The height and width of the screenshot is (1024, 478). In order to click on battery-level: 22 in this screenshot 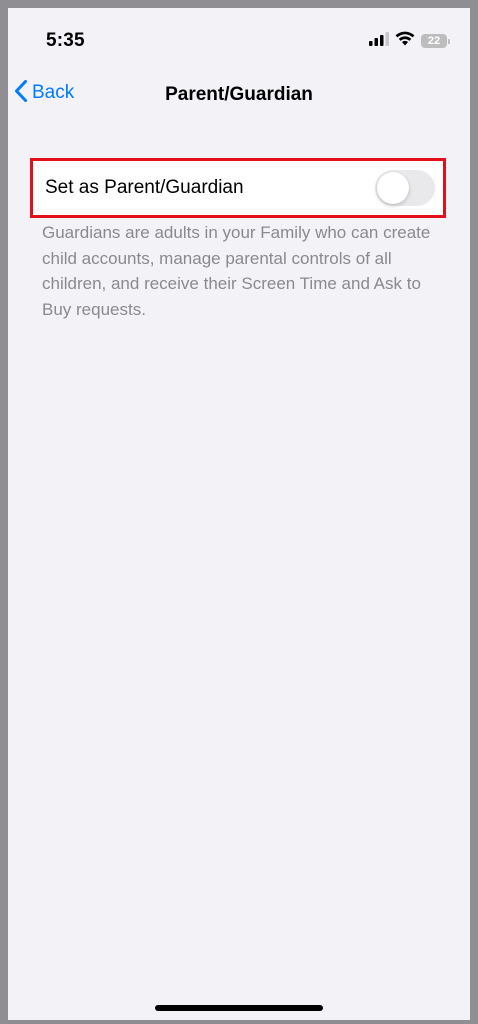, I will do `click(434, 41)`.